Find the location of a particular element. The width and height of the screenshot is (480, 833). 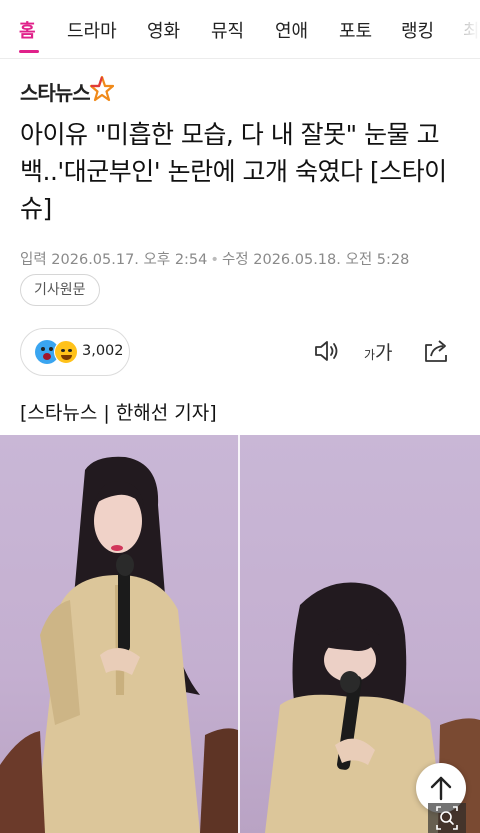

press-logo: 스타뉴스 is located at coordinates (67, 91).